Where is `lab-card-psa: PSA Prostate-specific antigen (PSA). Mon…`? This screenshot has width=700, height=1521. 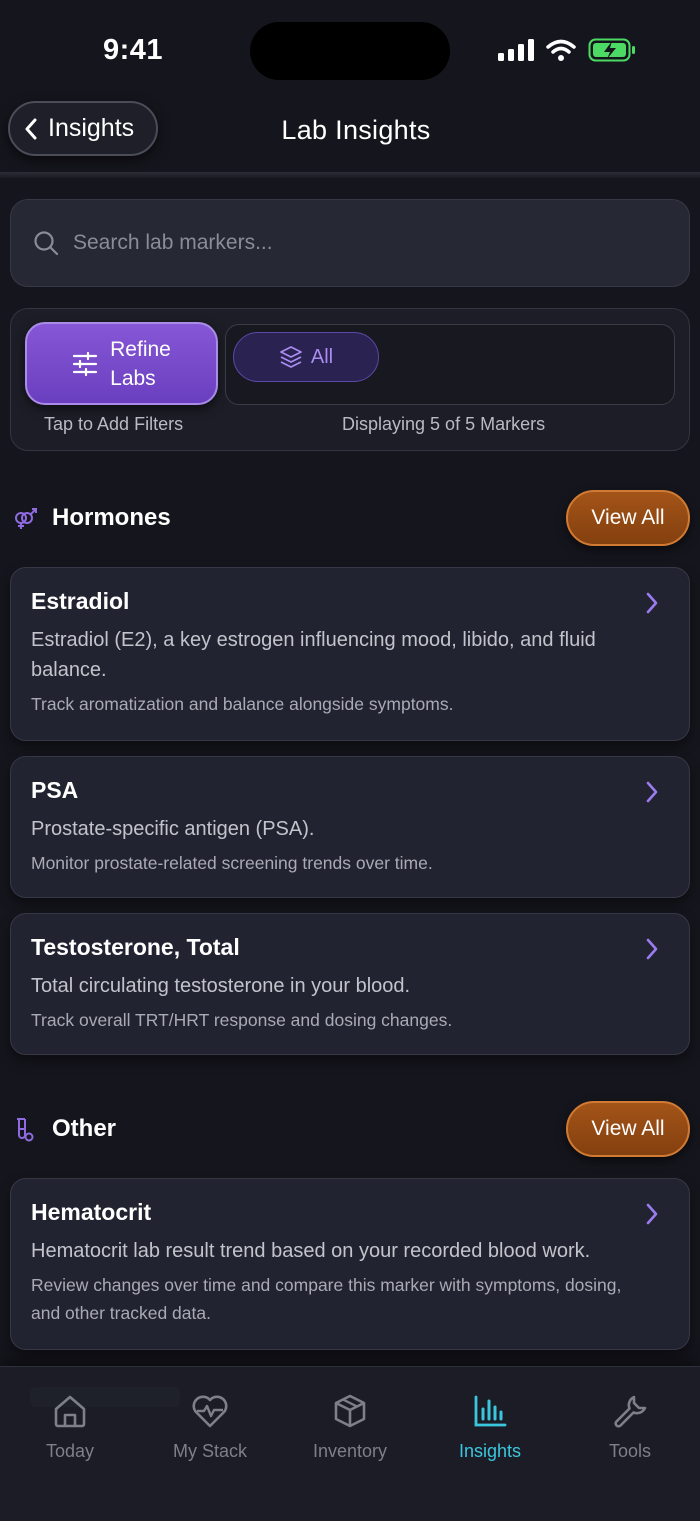
lab-card-psa: PSA Prostate-specific antigen (PSA). Mon… is located at coordinates (350, 827).